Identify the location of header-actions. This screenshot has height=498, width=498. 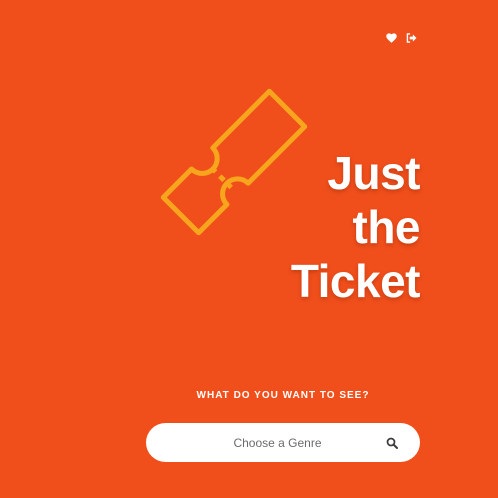
(401, 37).